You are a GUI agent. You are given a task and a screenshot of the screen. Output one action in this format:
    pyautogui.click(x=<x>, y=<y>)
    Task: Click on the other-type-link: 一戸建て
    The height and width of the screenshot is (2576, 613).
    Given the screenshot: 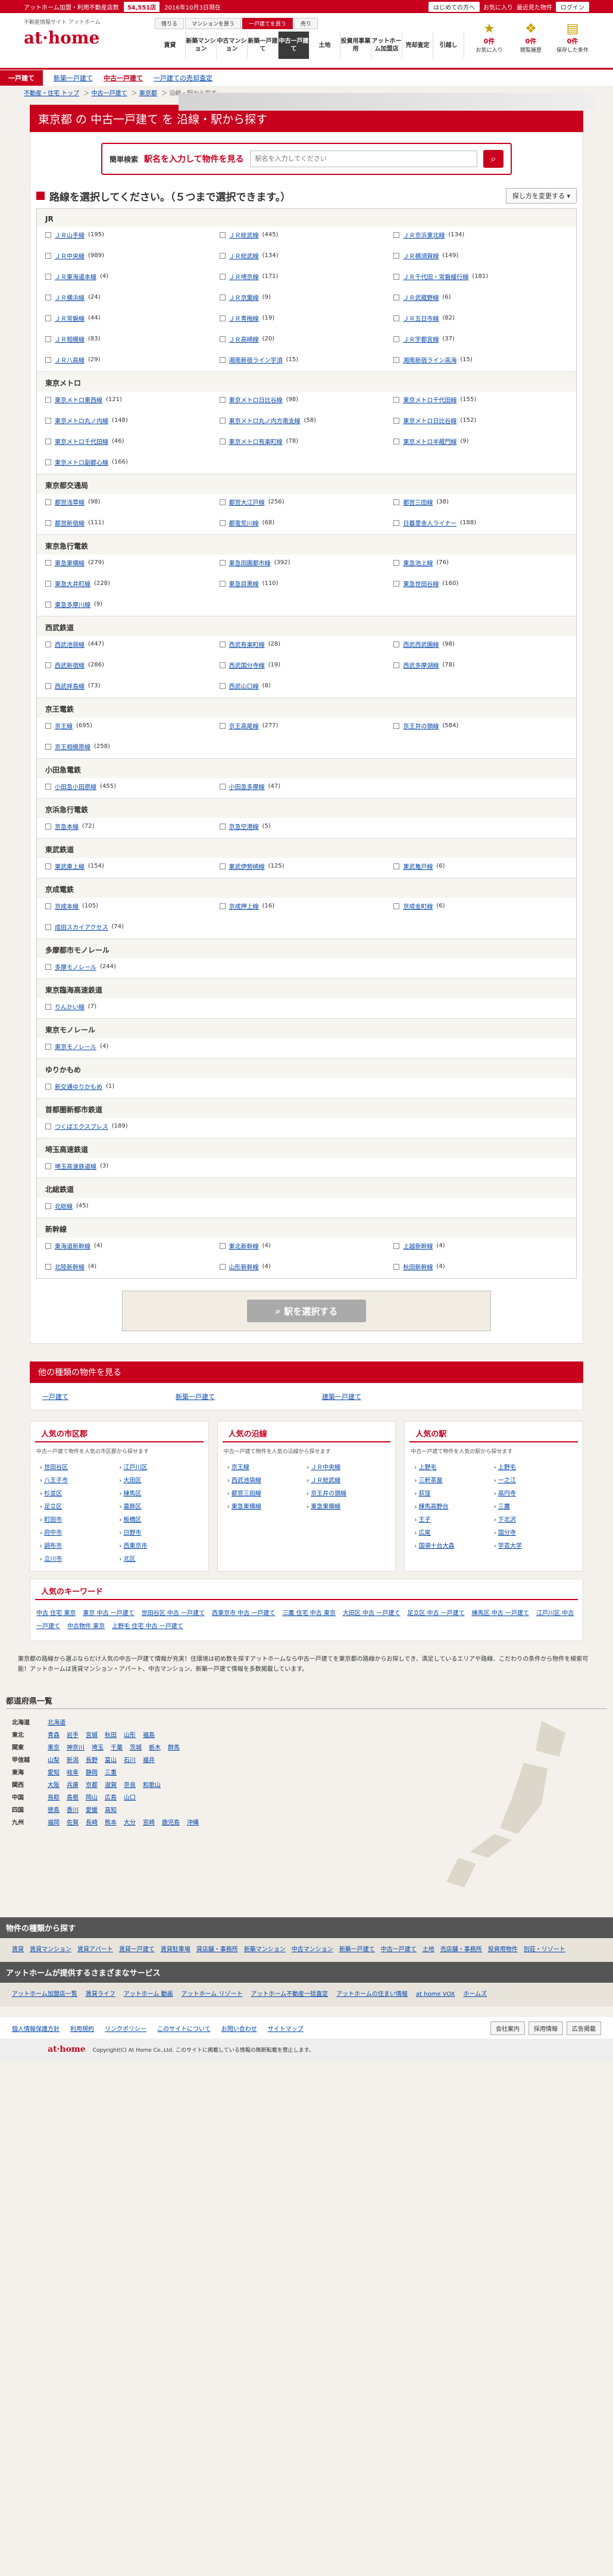 What is the action you would take?
    pyautogui.click(x=55, y=1396)
    